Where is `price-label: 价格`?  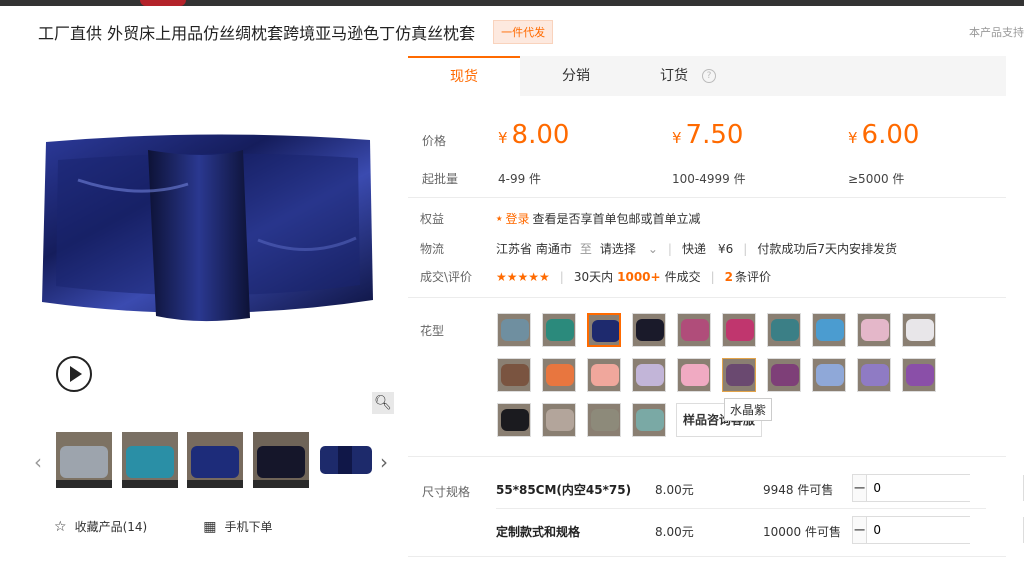
price-label: 价格 is located at coordinates (434, 141).